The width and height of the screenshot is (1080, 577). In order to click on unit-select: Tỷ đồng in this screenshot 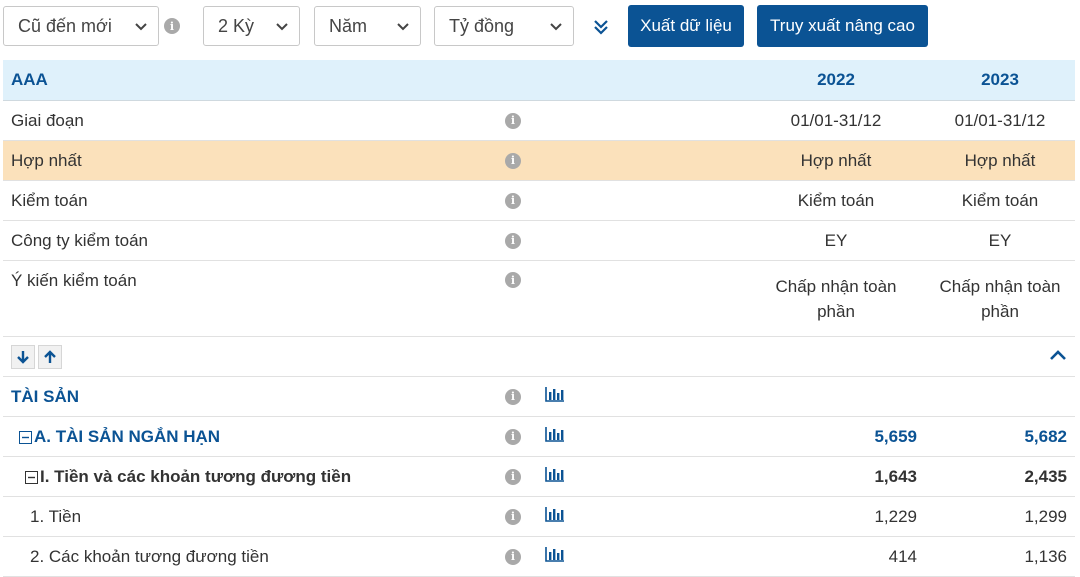, I will do `click(504, 26)`.